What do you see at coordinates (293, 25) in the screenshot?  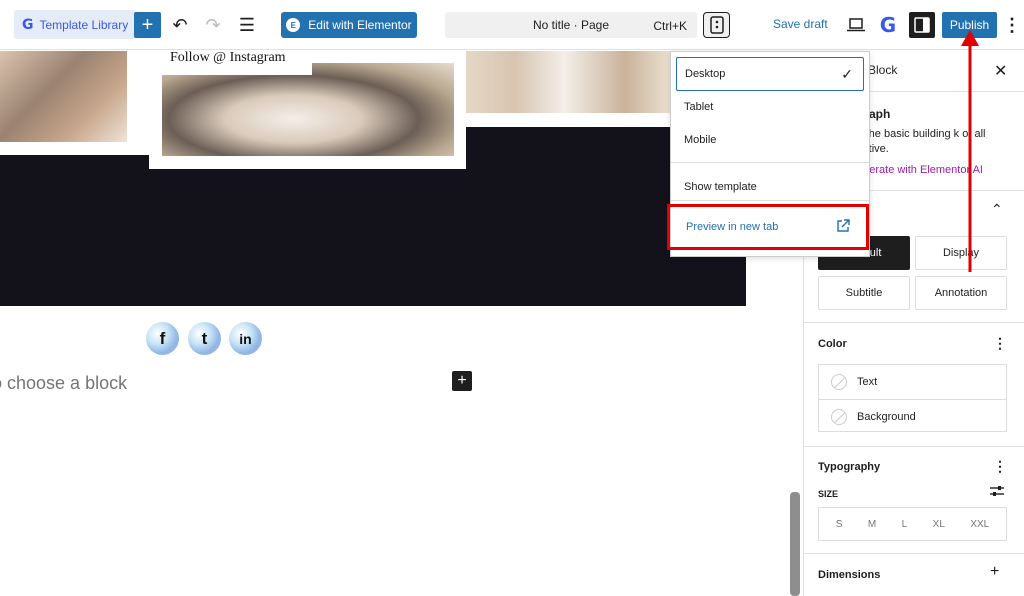 I see `elementor-icon: E` at bounding box center [293, 25].